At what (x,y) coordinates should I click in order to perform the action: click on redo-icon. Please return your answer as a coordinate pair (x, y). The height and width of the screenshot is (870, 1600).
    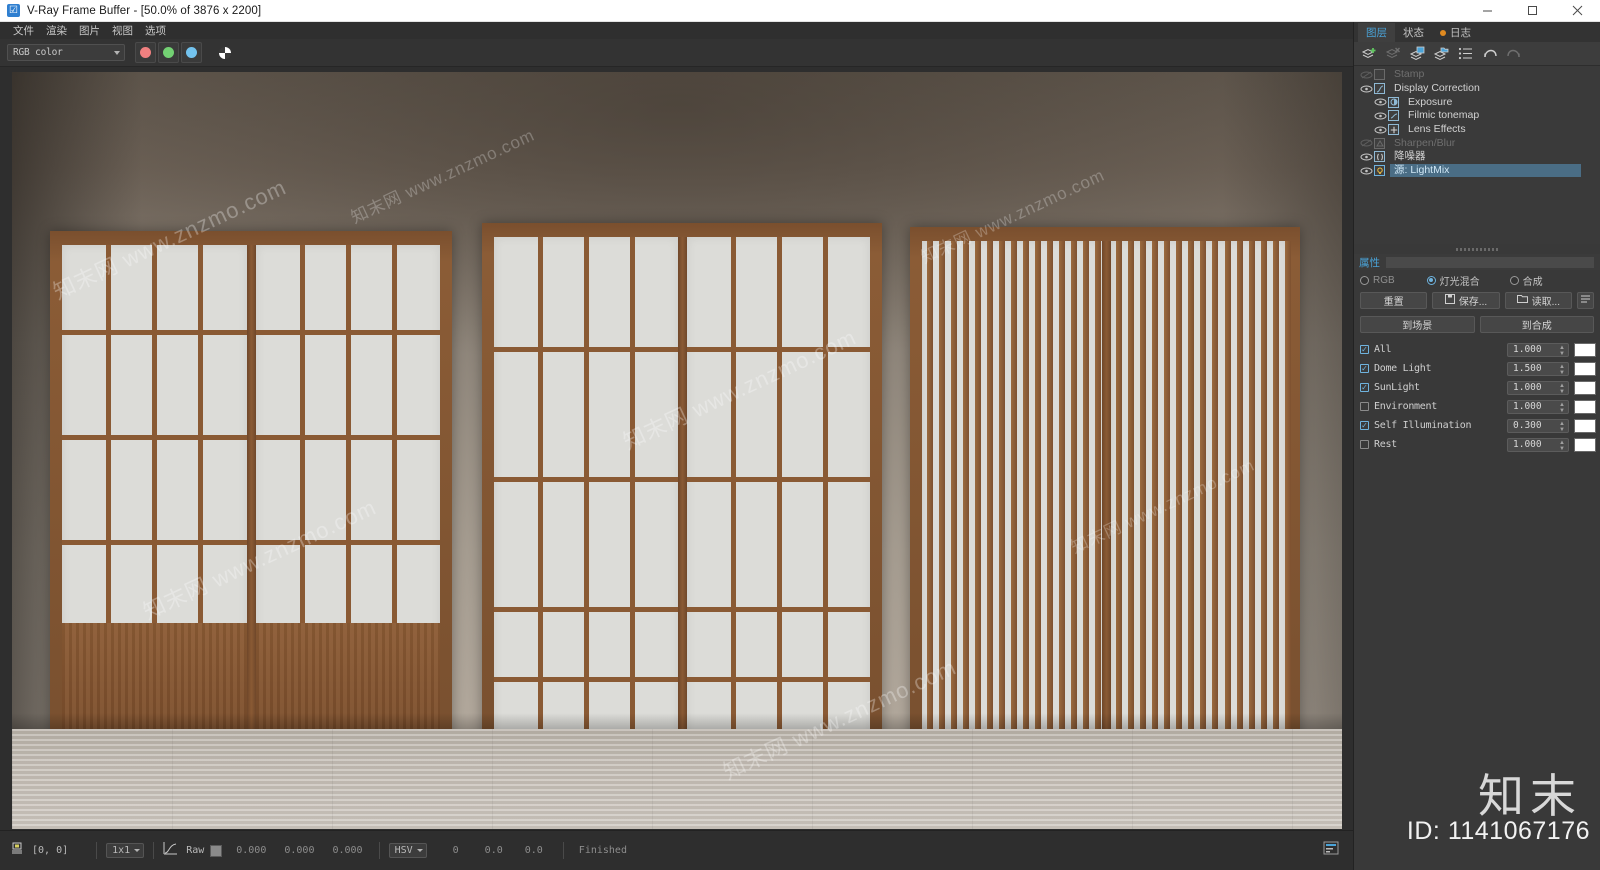
    Looking at the image, I should click on (1513, 53).